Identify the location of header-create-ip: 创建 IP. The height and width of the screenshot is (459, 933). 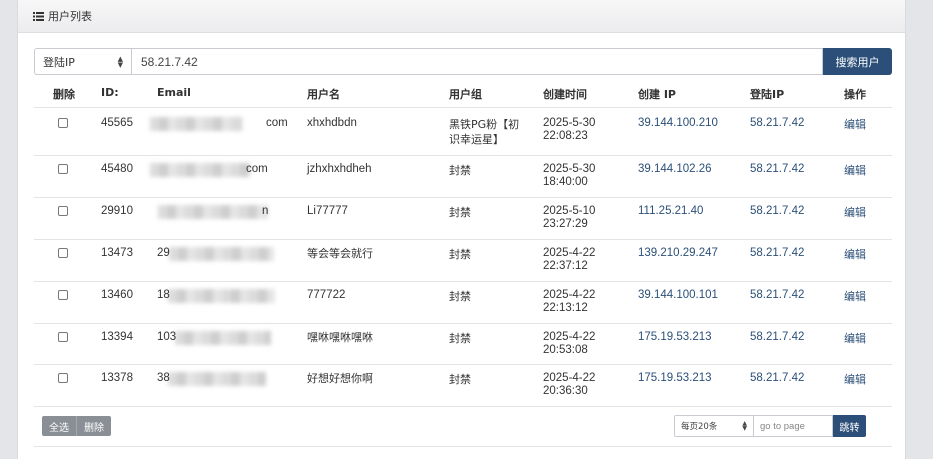
(657, 94).